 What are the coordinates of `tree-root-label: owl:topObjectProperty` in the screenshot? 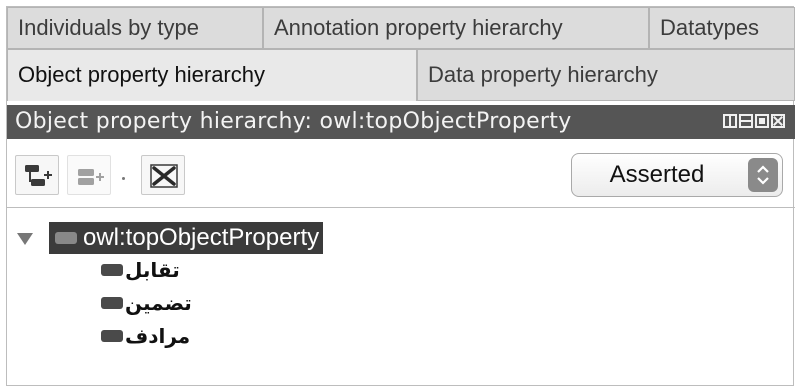 It's located at (201, 237).